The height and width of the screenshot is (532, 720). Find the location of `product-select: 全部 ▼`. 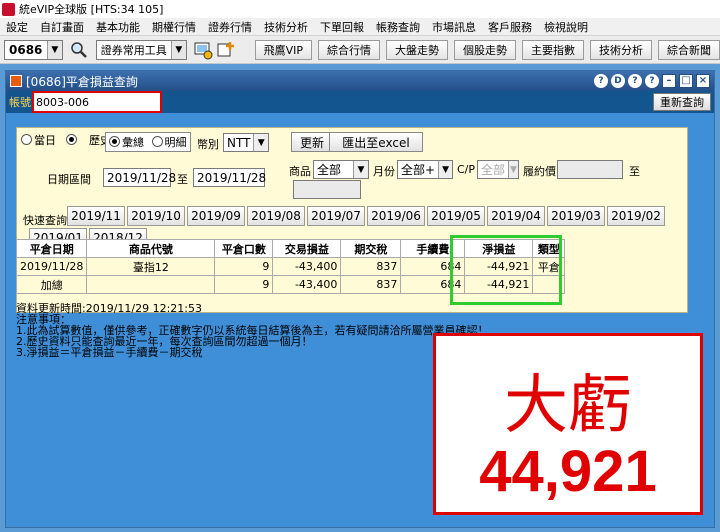

product-select: 全部 ▼ is located at coordinates (341, 169).